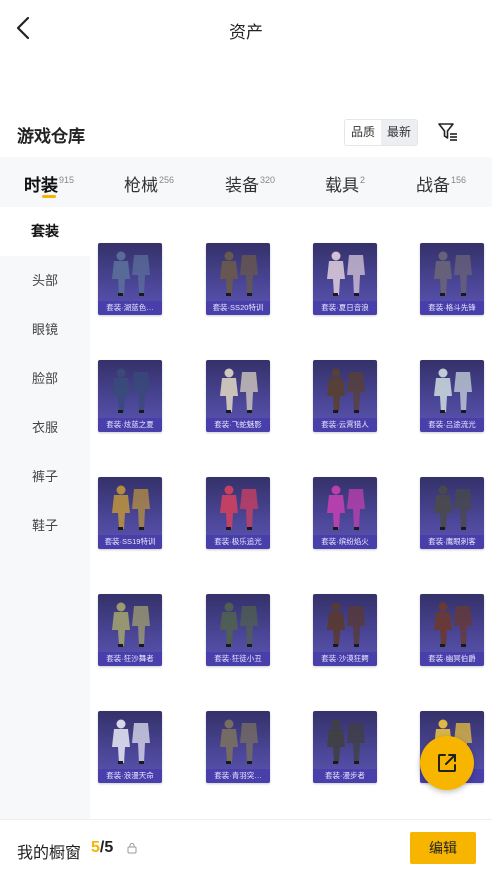 This screenshot has width=492, height=876. Describe the element at coordinates (45, 525) in the screenshot. I see `sidebar-item-shoes: 鞋子` at that location.